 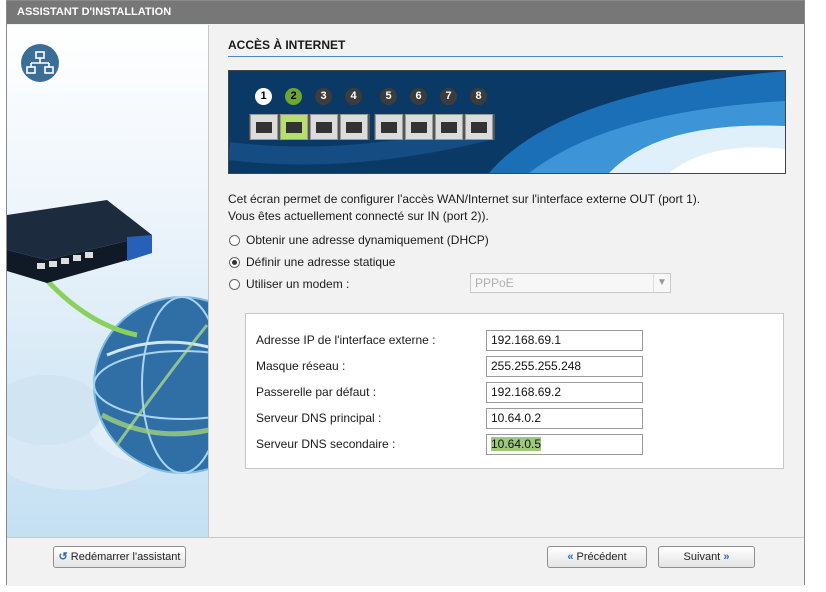 I want to click on modem-label: Utiliser un modem :, so click(x=298, y=284).